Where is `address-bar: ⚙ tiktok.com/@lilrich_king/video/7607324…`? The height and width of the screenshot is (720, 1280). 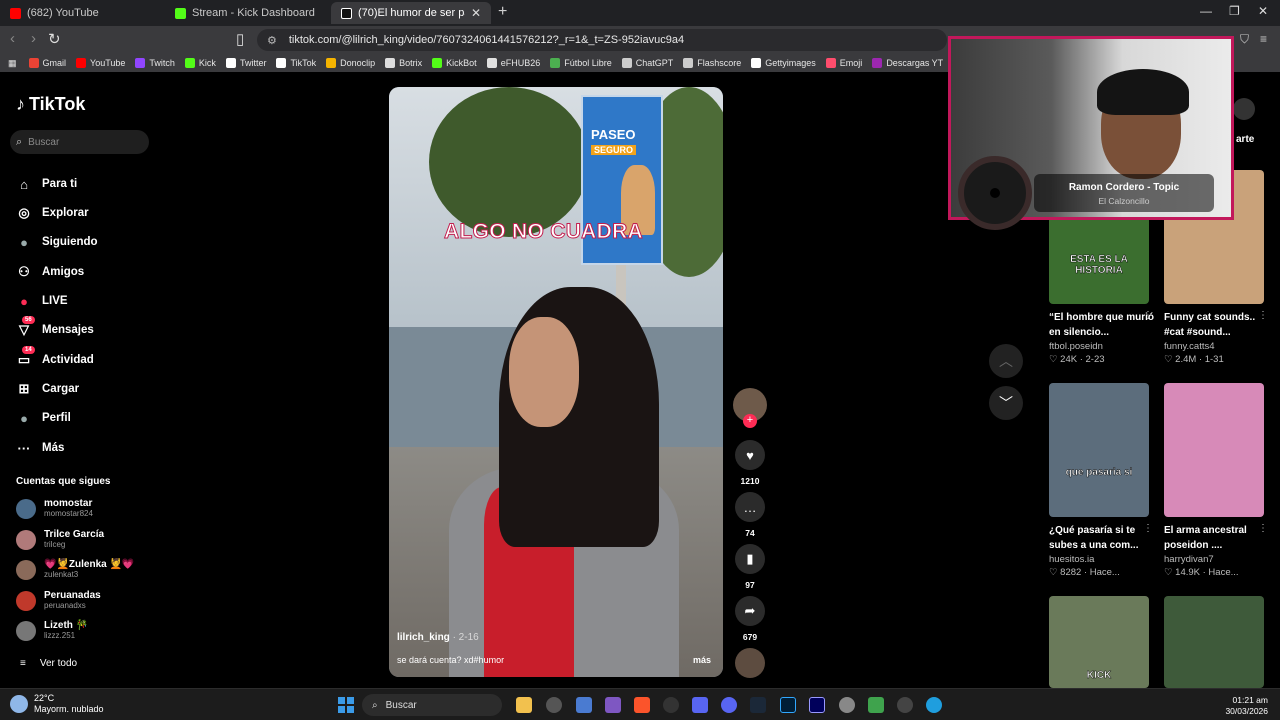 address-bar: ⚙ tiktok.com/@lilrich_king/video/7607324… is located at coordinates (602, 40).